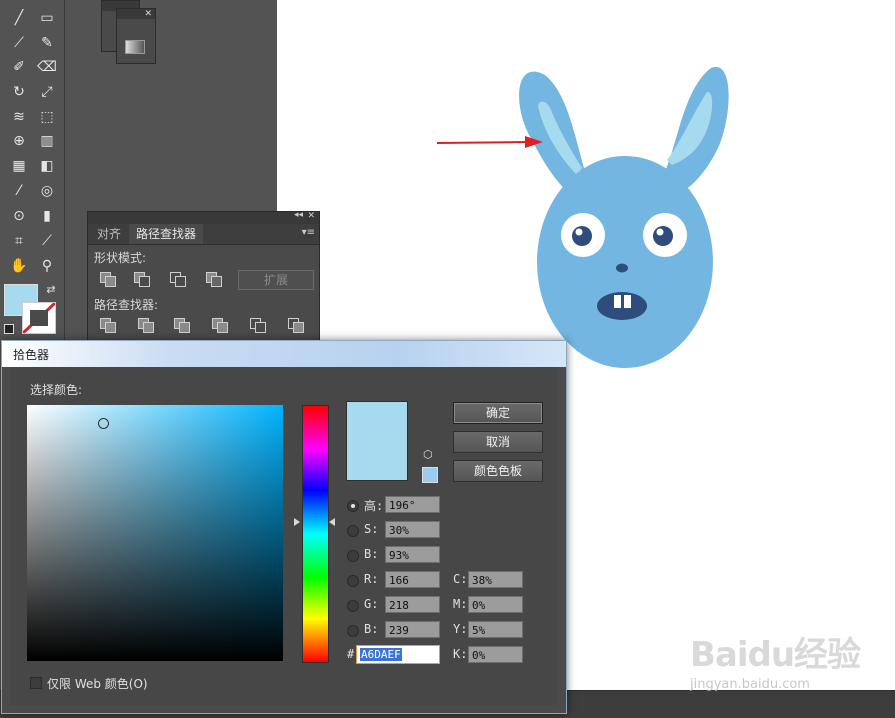  Describe the element at coordinates (120, 258) in the screenshot. I see `shape-modes-label: 形状模式:` at that location.